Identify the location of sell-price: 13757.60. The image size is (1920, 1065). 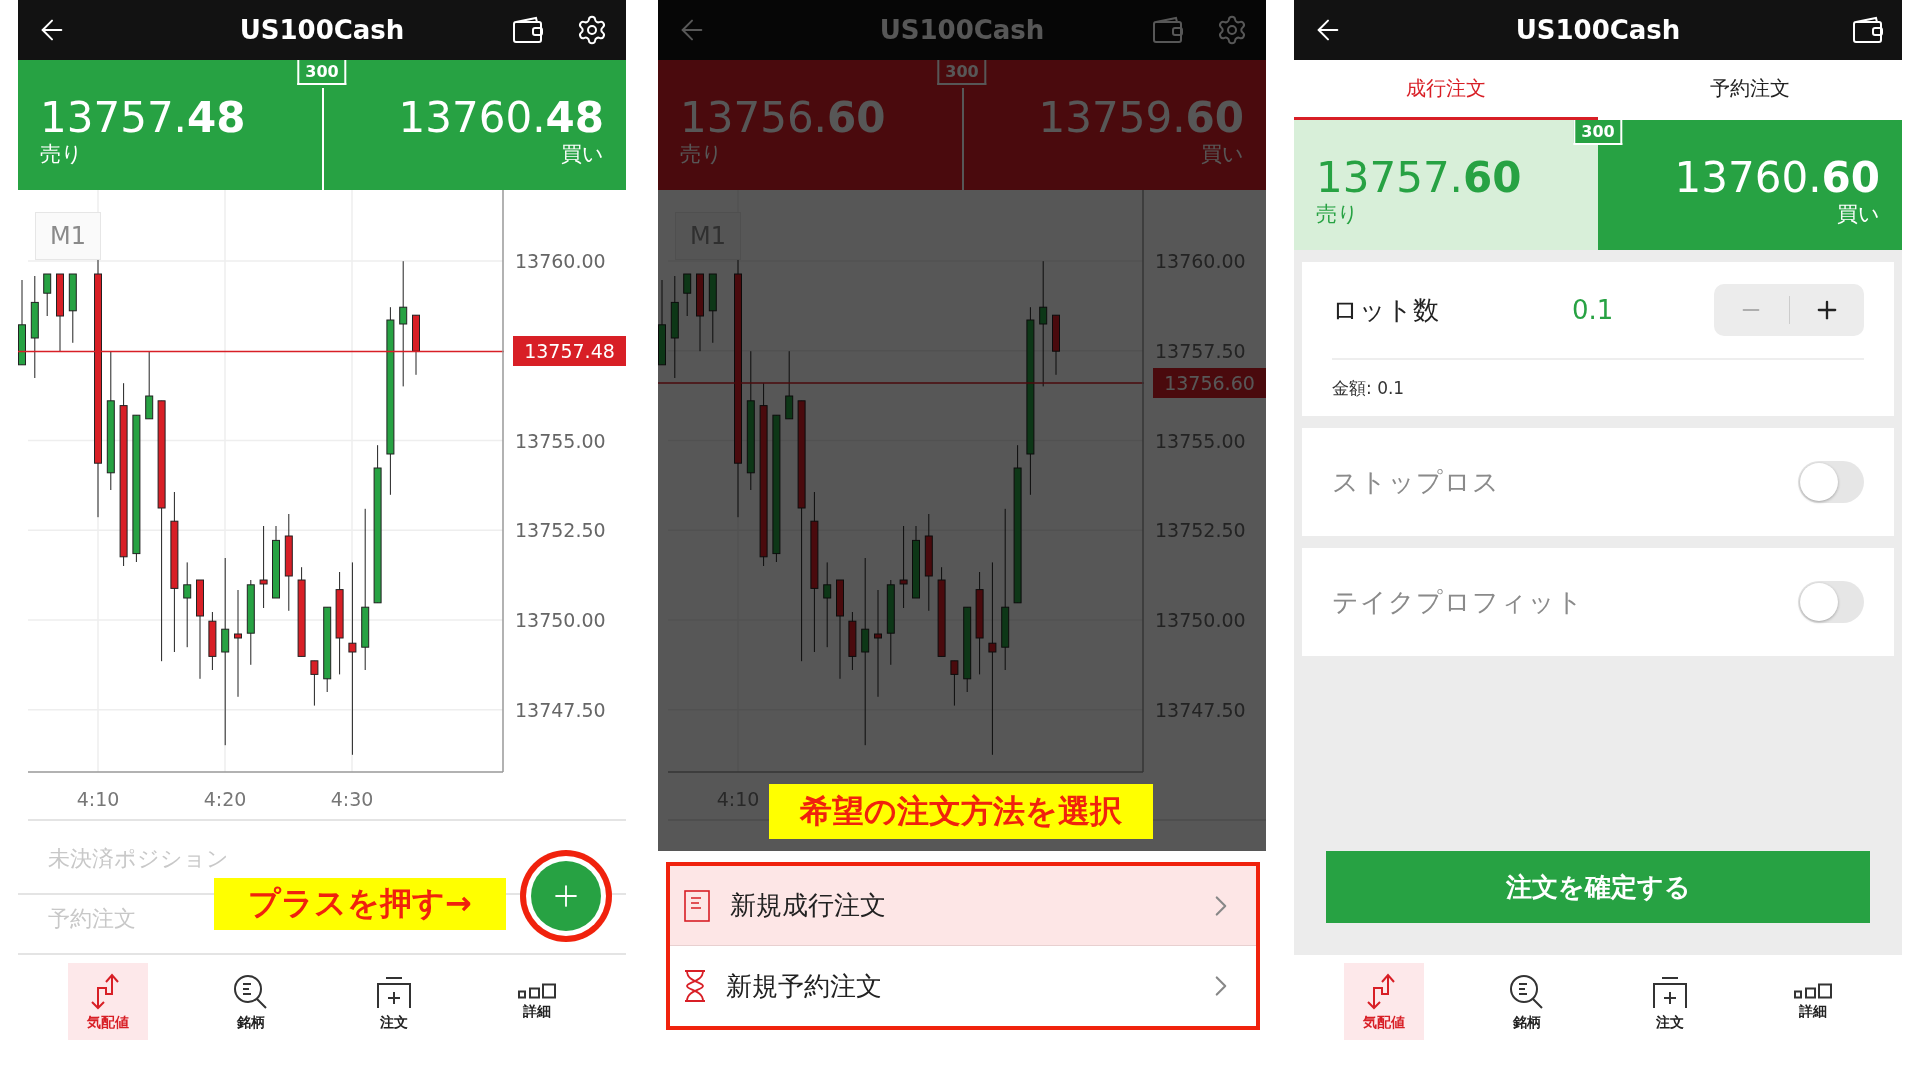
(1419, 178).